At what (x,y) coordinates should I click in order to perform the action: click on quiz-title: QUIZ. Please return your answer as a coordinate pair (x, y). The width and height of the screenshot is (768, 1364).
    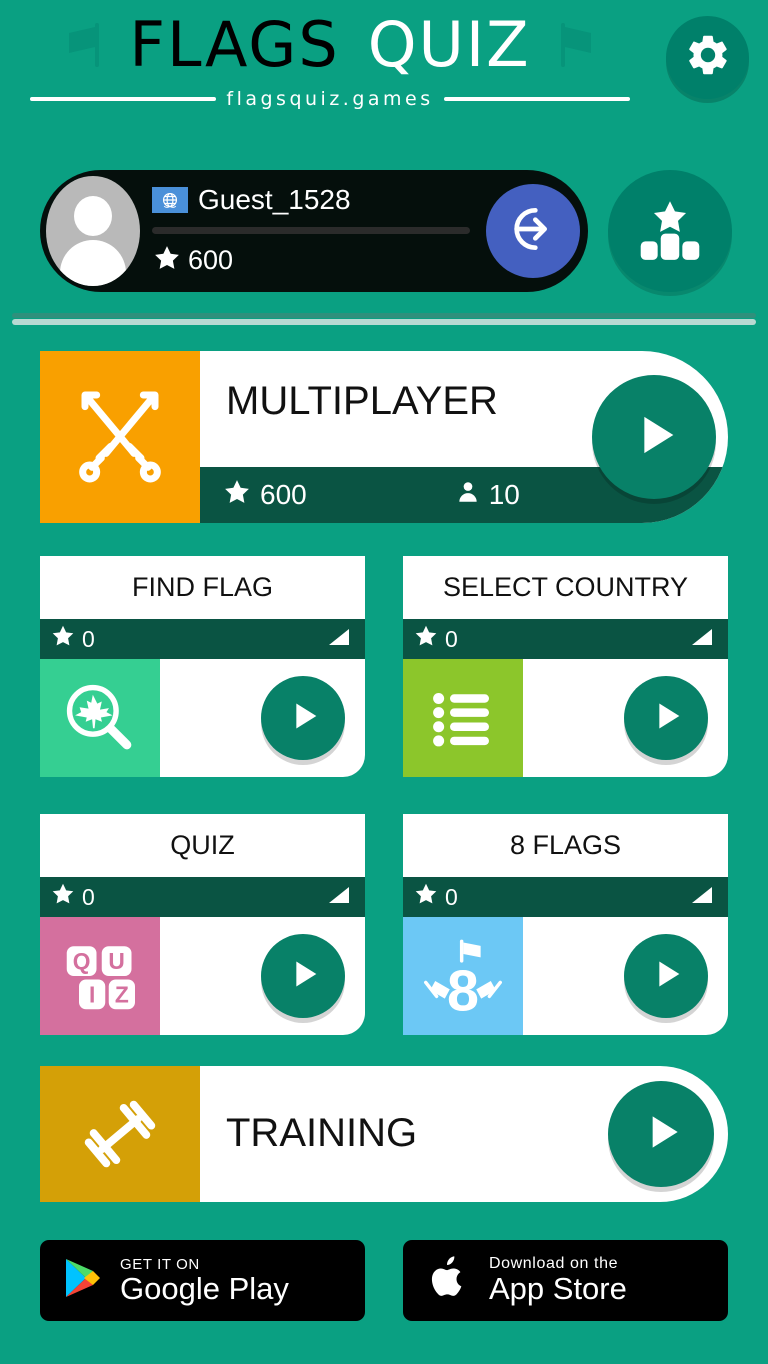
    Looking at the image, I should click on (202, 845).